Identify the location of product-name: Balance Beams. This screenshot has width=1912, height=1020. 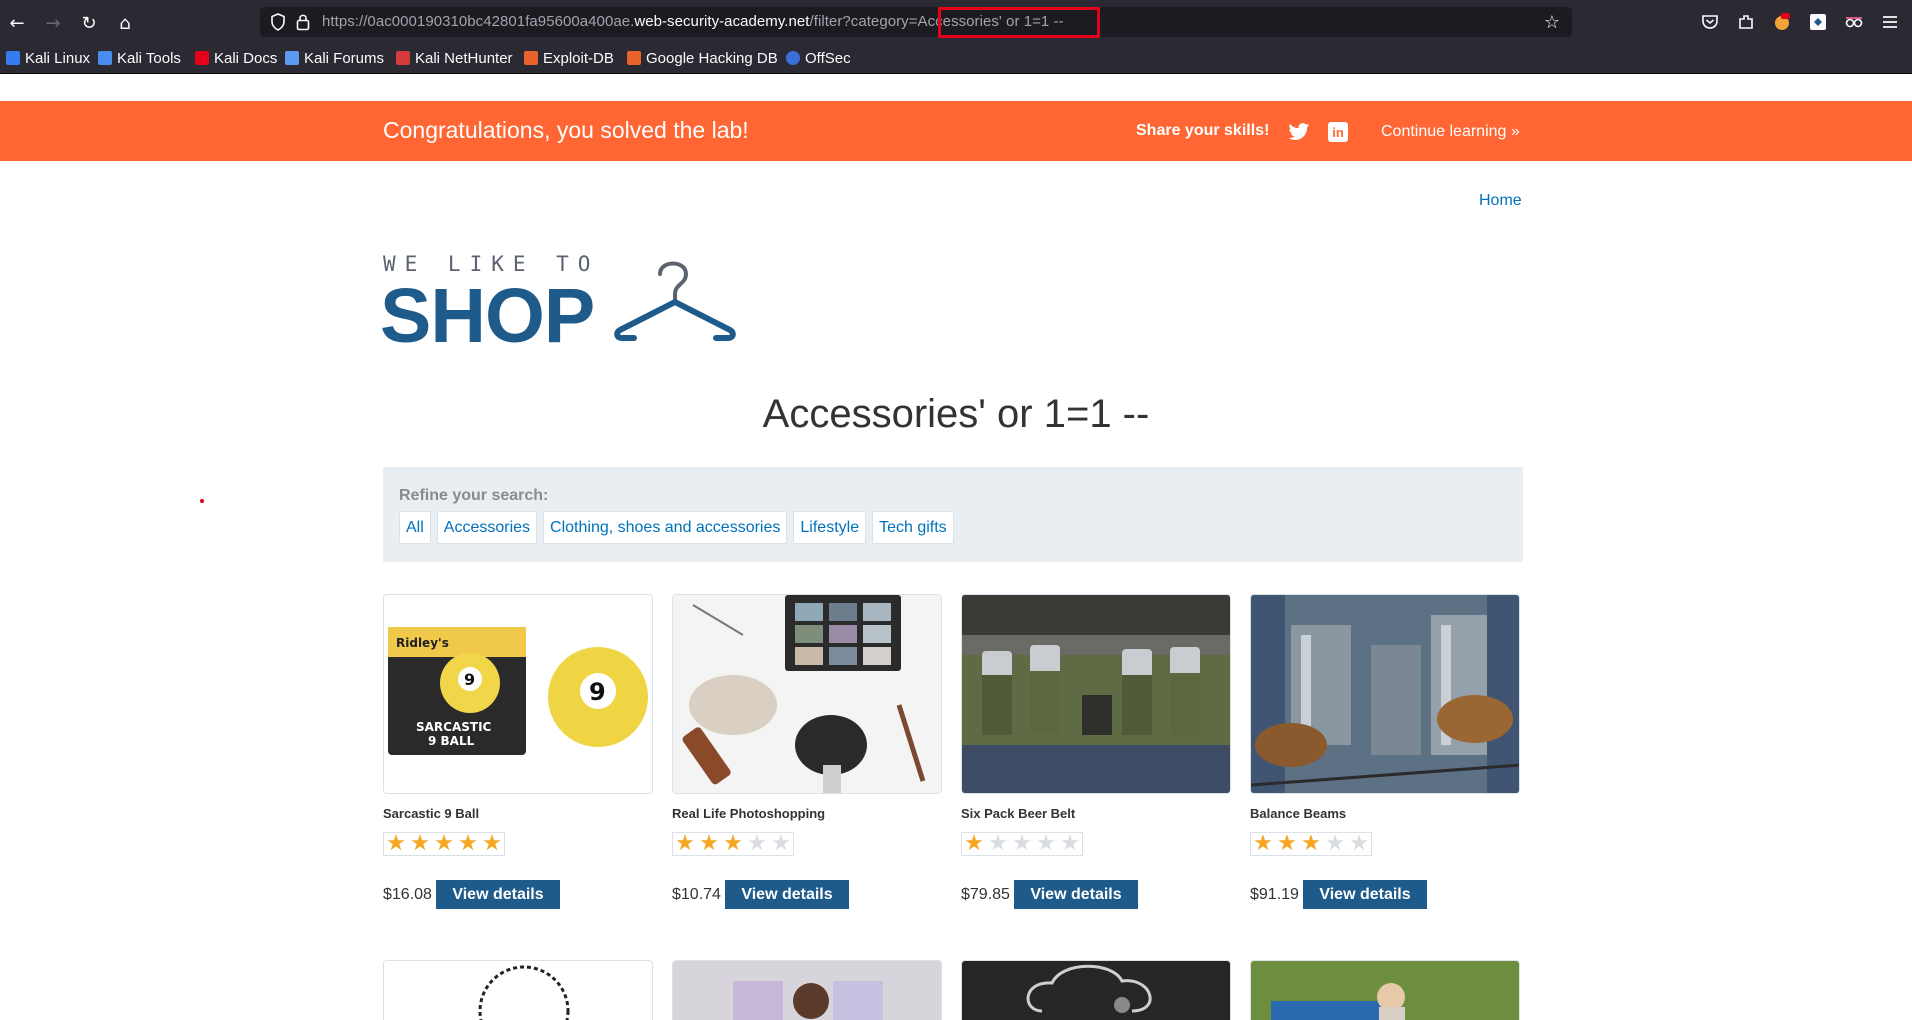
(1298, 813).